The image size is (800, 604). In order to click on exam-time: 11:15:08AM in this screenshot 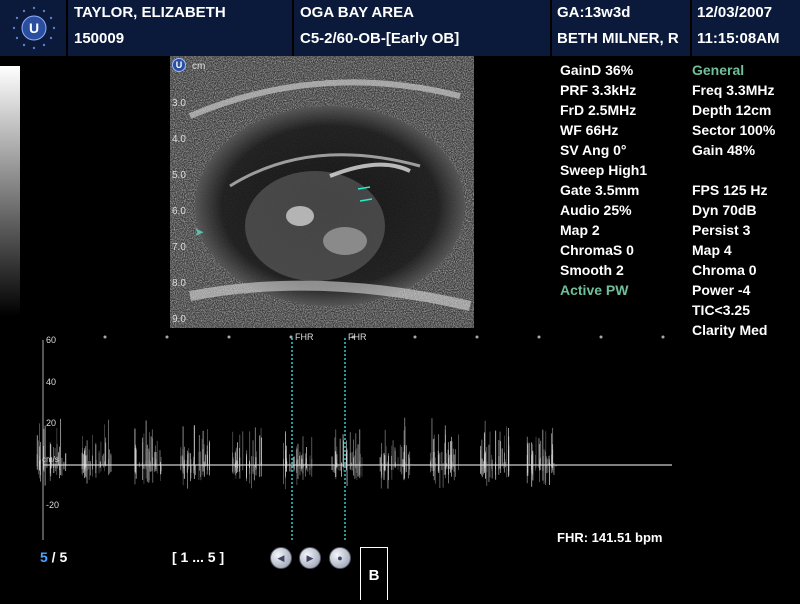, I will do `click(738, 38)`.